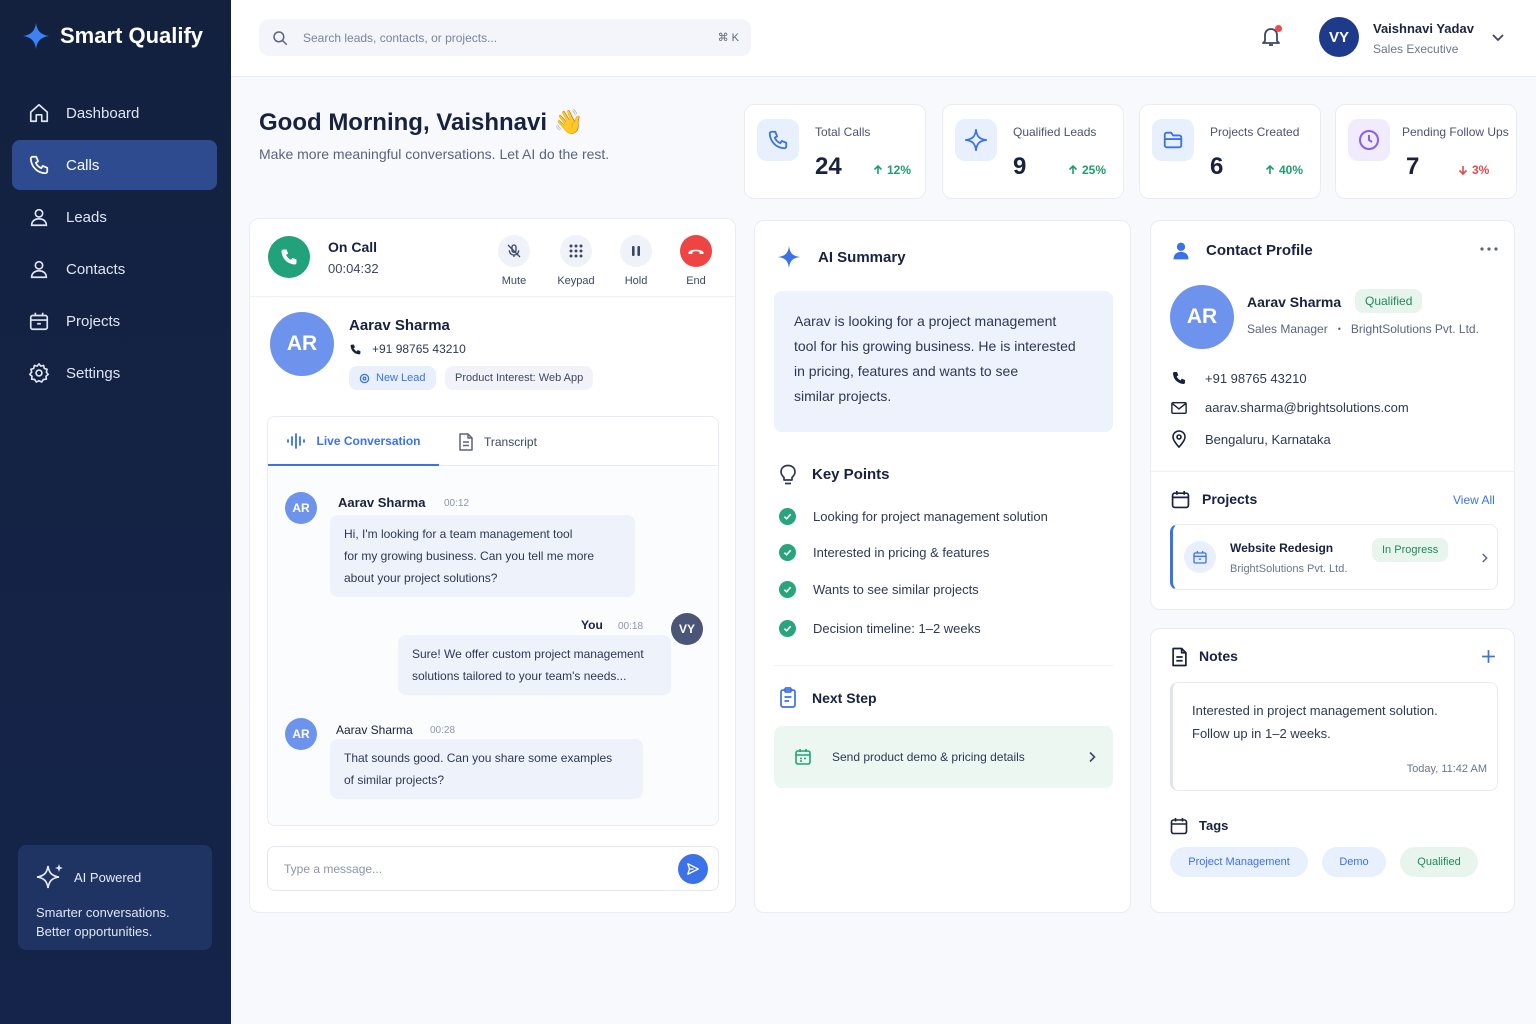 This screenshot has width=1536, height=1024. What do you see at coordinates (1020, 166) in the screenshot?
I see `stat-value: 9` at bounding box center [1020, 166].